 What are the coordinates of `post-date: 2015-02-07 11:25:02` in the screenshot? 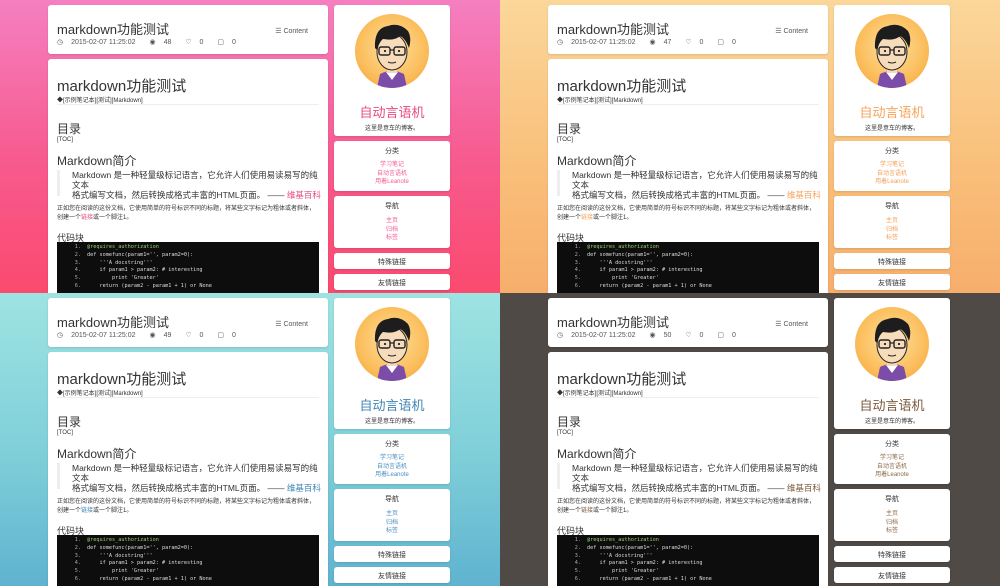 It's located at (103, 335).